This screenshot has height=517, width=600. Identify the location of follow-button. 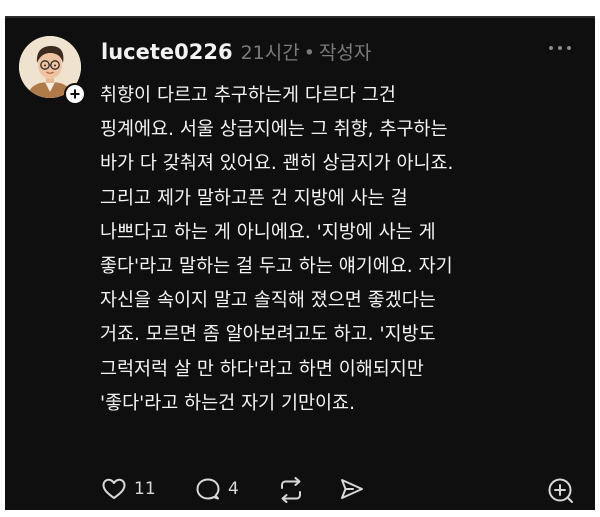
(75, 94).